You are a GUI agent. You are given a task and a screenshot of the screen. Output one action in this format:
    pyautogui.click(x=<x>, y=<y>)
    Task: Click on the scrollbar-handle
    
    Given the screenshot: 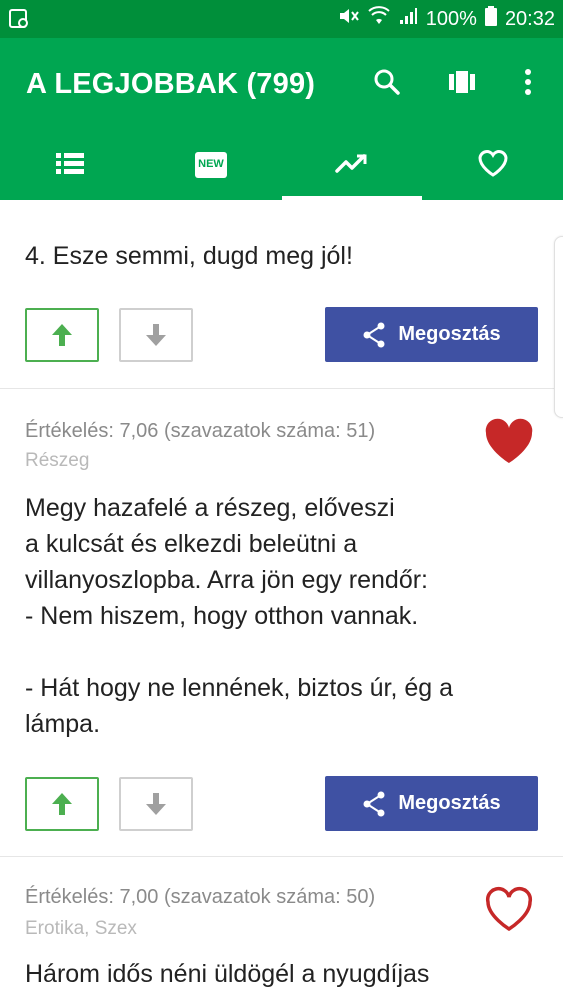 What is the action you would take?
    pyautogui.click(x=558, y=327)
    